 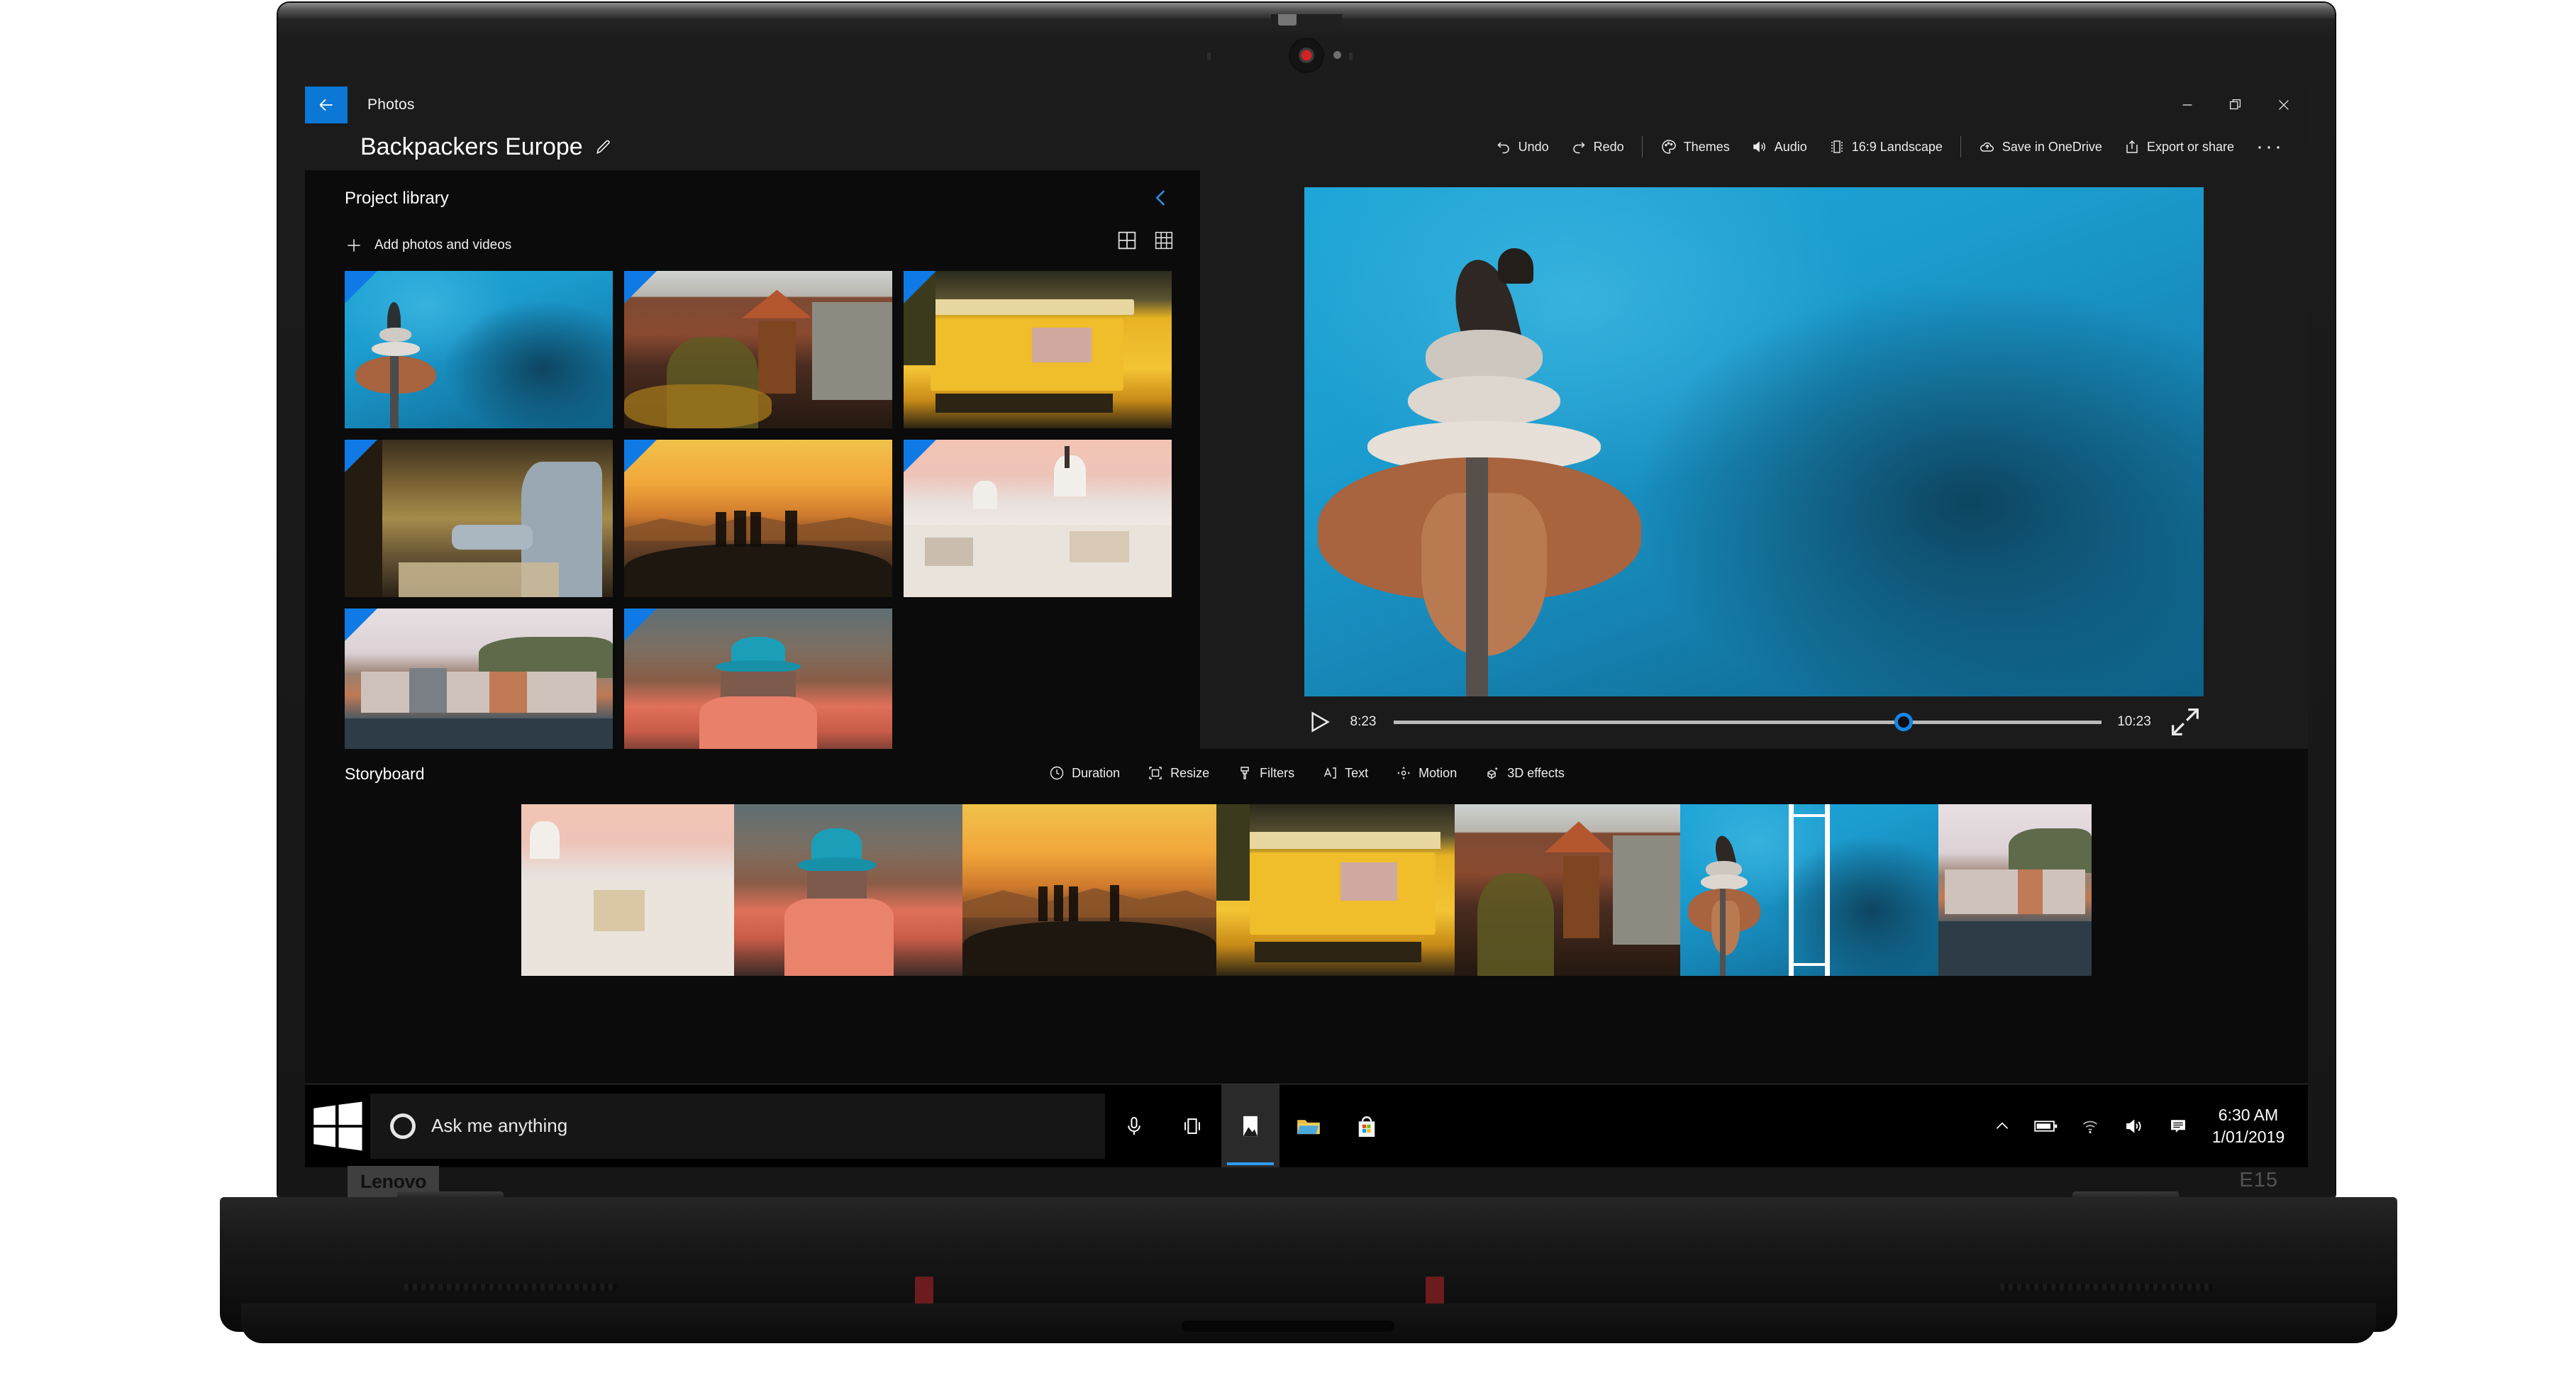 I want to click on microsoft-store-button, so click(x=1367, y=1126).